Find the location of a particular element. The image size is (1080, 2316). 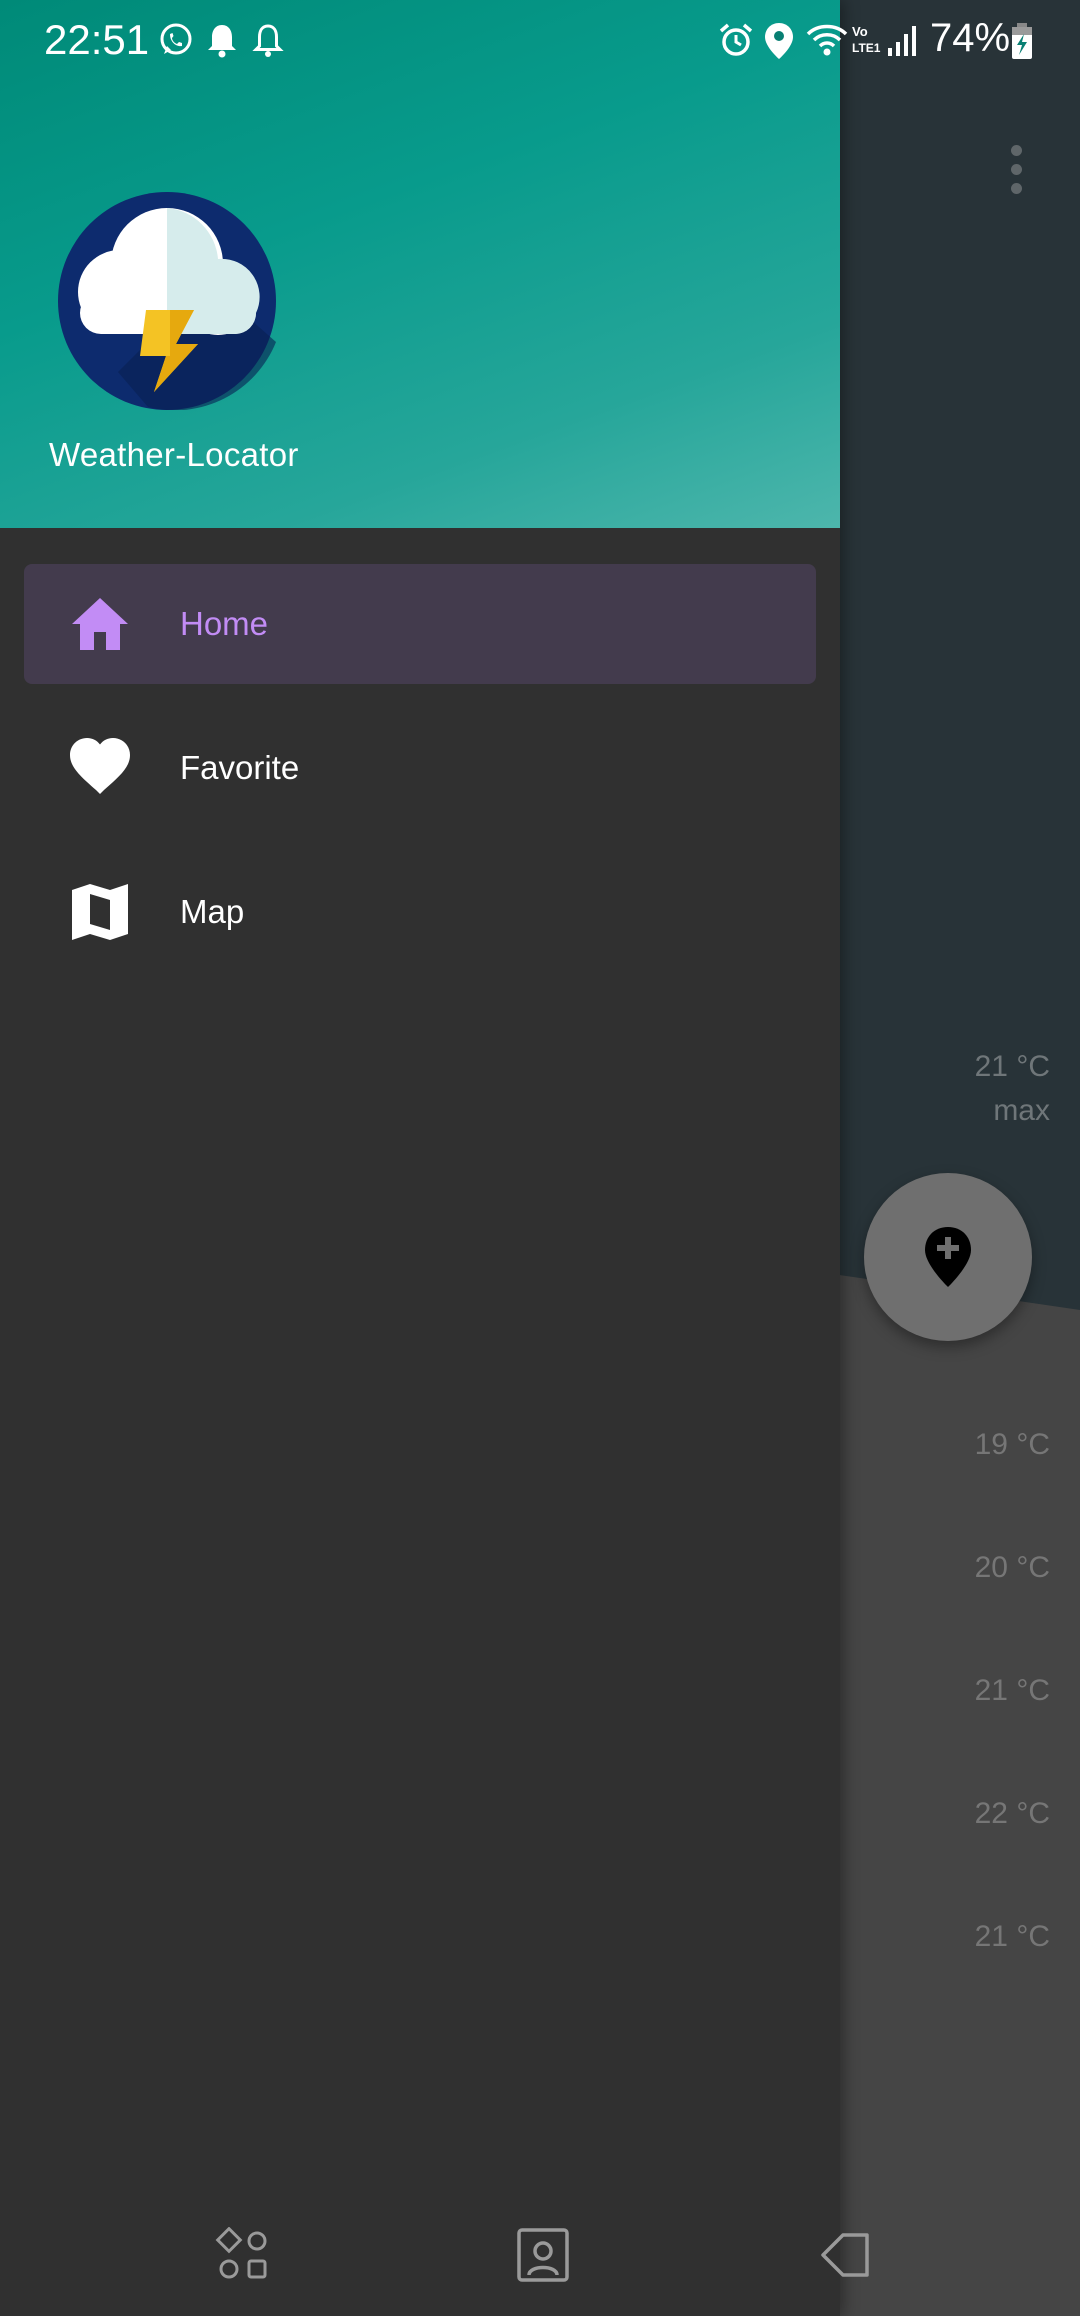

app-name: Weather-Locator is located at coordinates (174, 454).